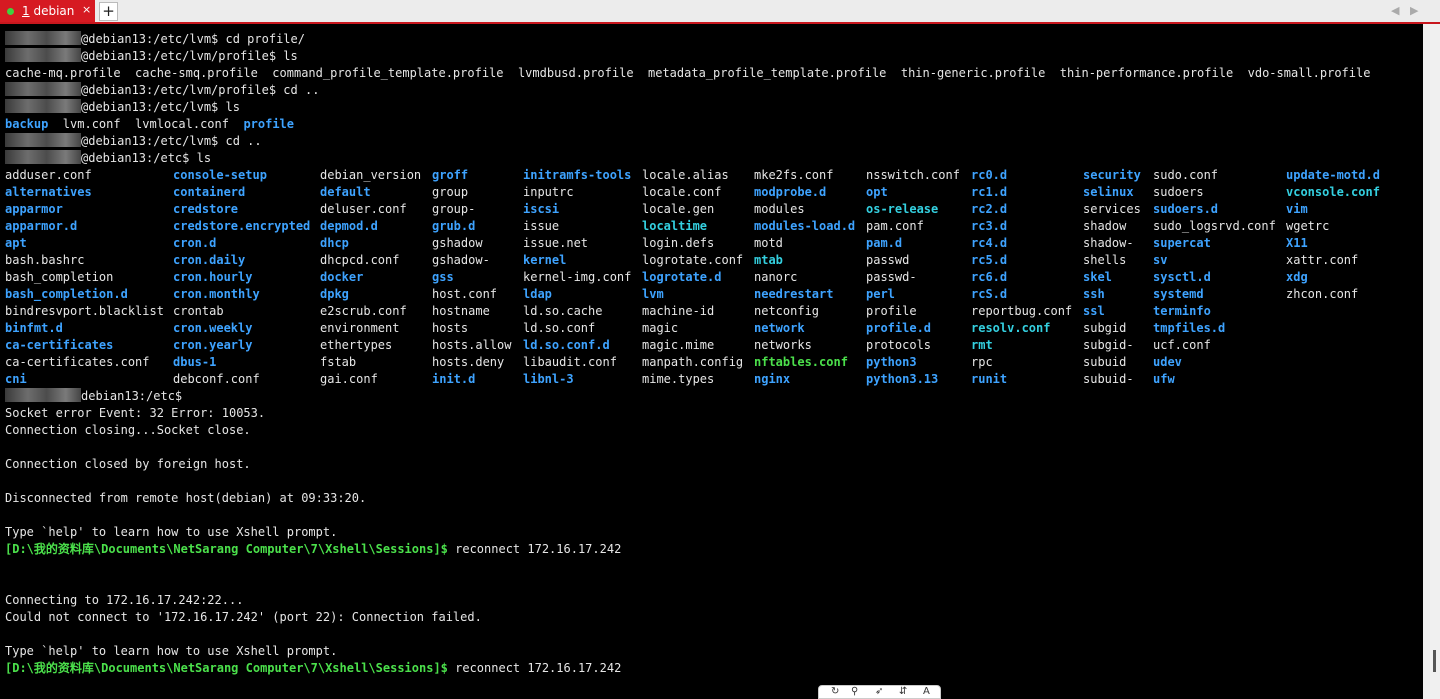 Image resolution: width=1440 pixels, height=699 pixels. What do you see at coordinates (461, 311) in the screenshot?
I see `file-name: hostname` at bounding box center [461, 311].